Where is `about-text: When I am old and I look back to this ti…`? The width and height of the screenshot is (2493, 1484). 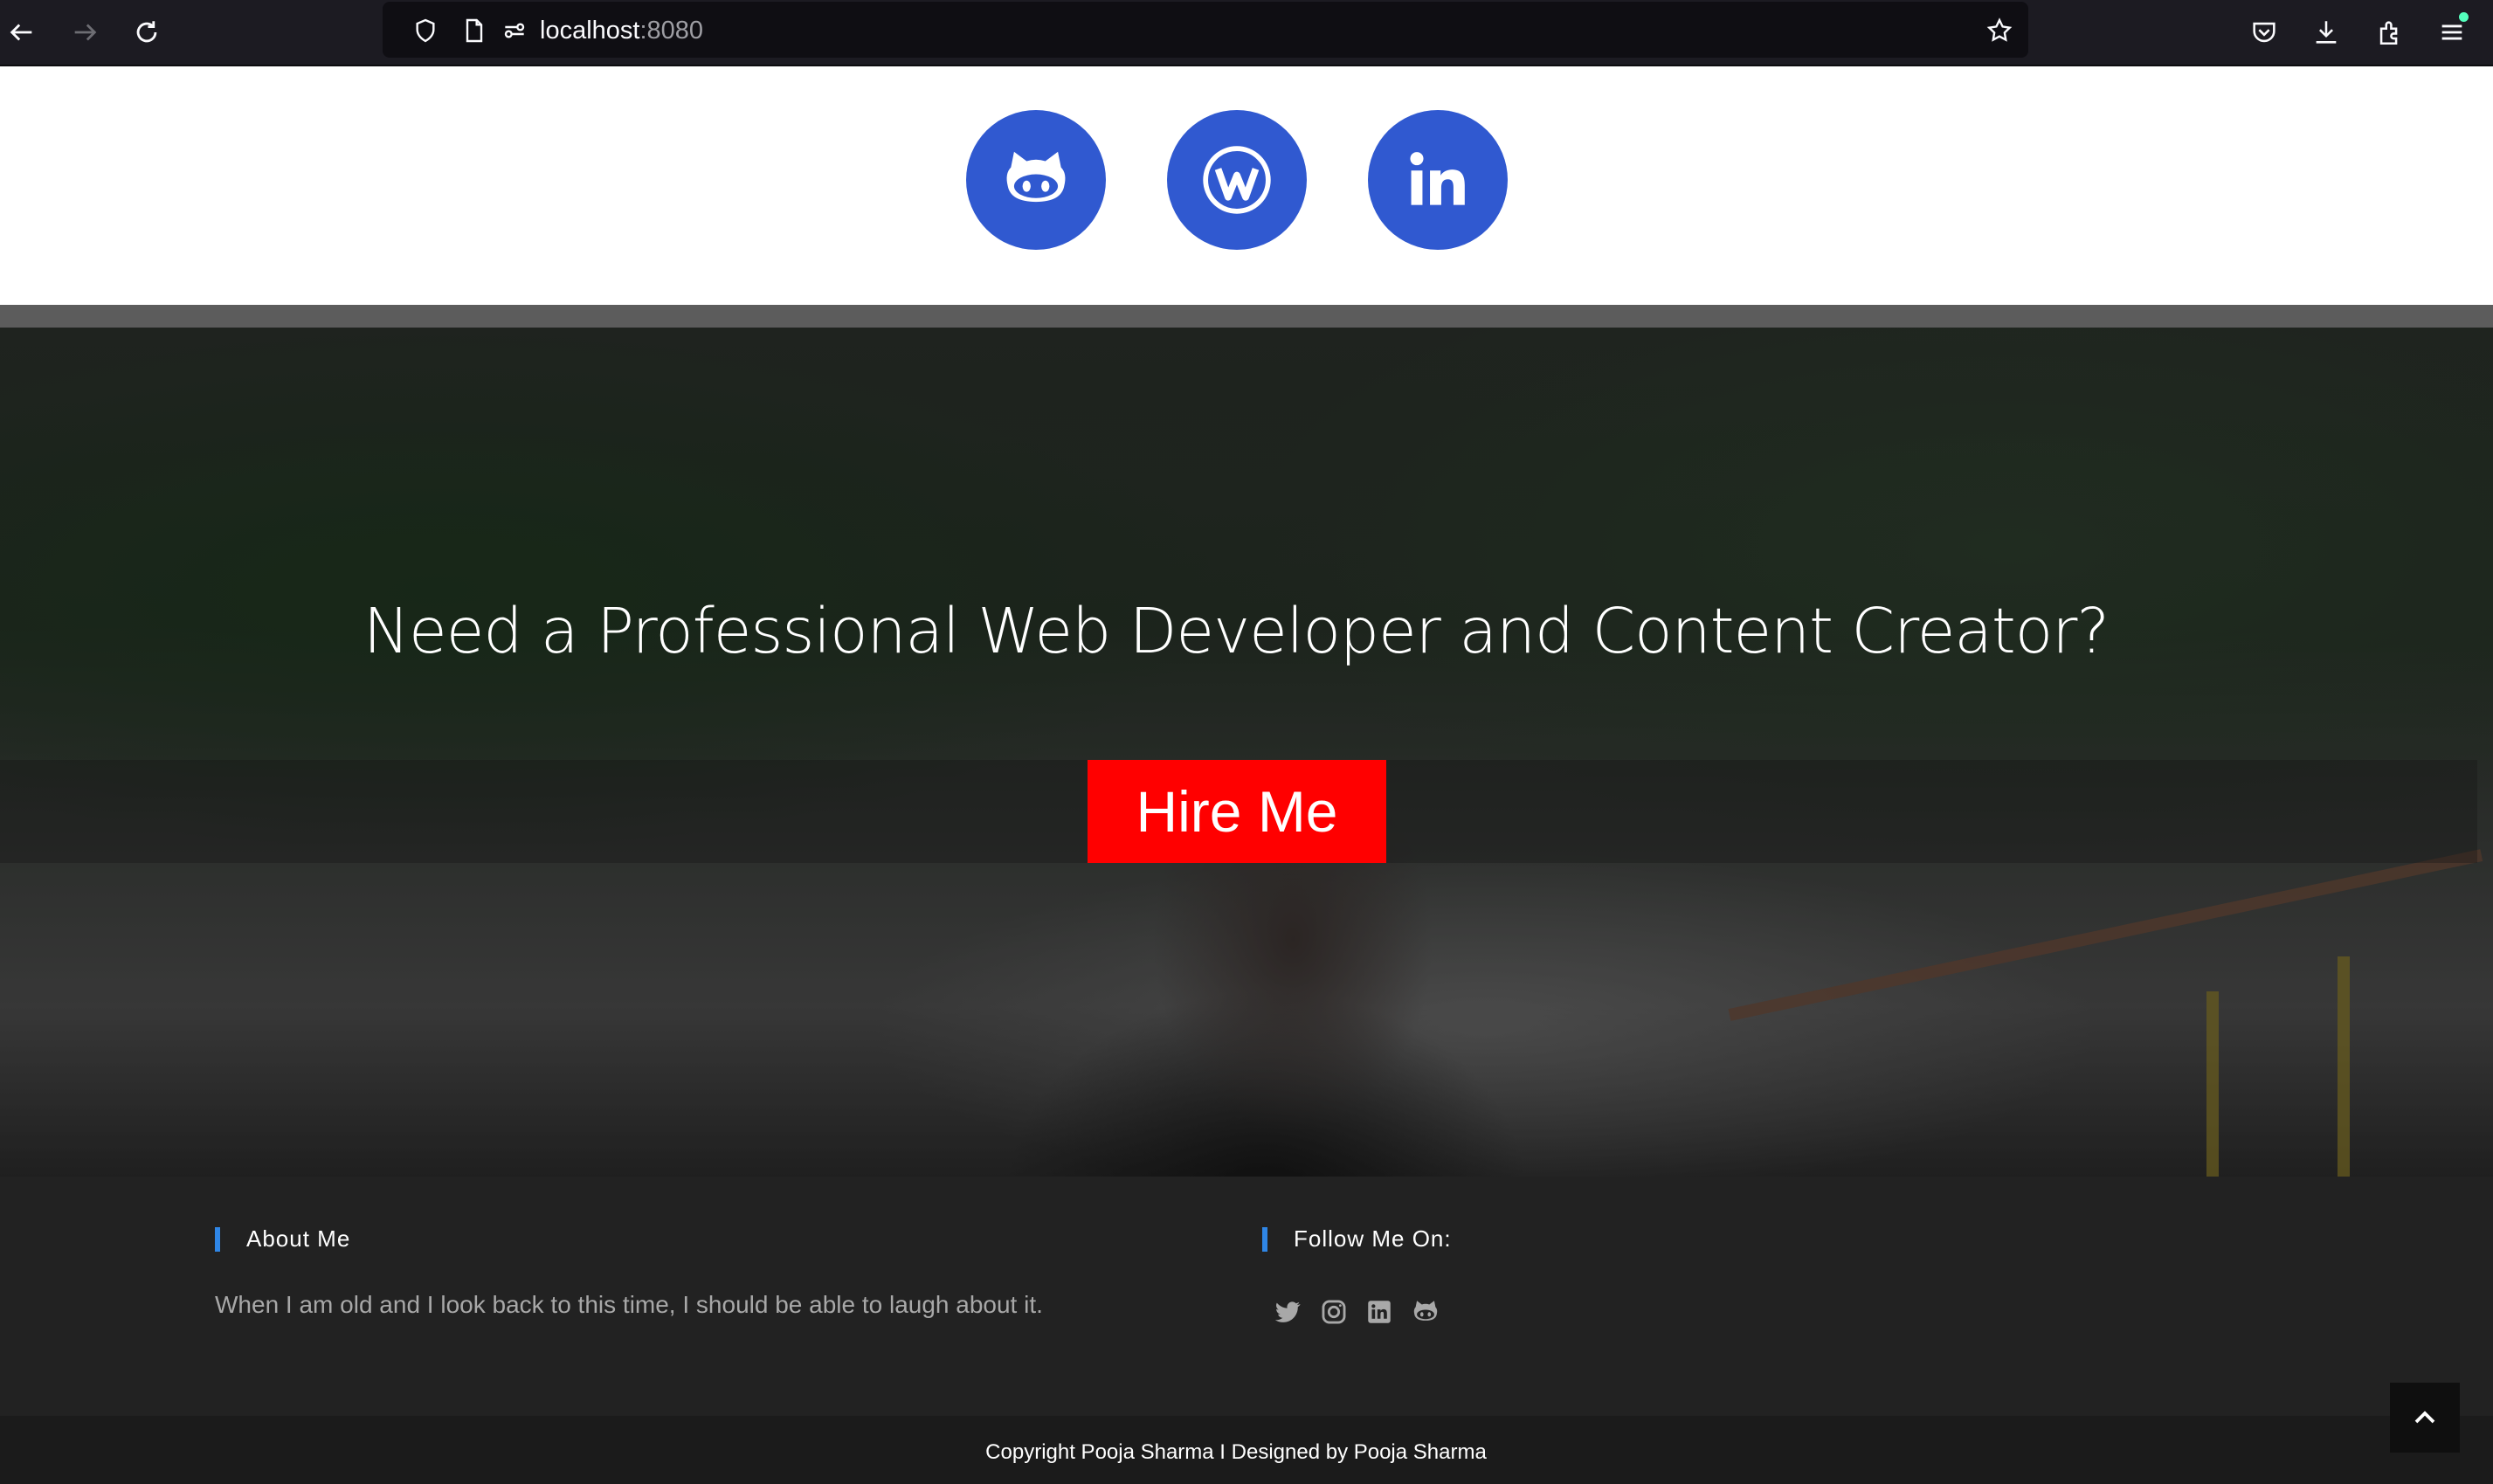 about-text: When I am old and I look back to this ti… is located at coordinates (629, 1304).